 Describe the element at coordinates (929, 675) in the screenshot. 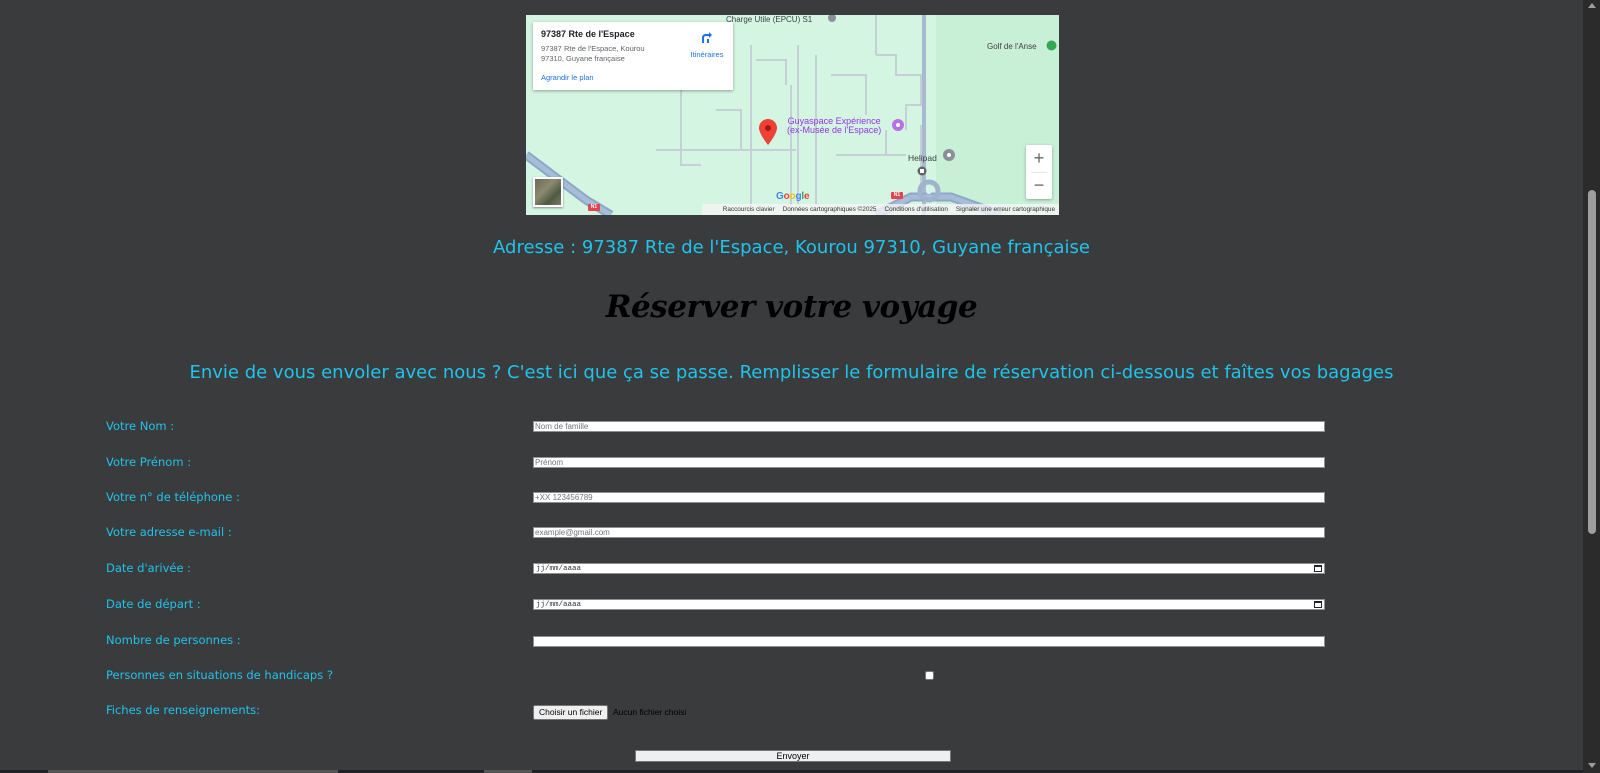

I see `handicap-checkbox` at that location.